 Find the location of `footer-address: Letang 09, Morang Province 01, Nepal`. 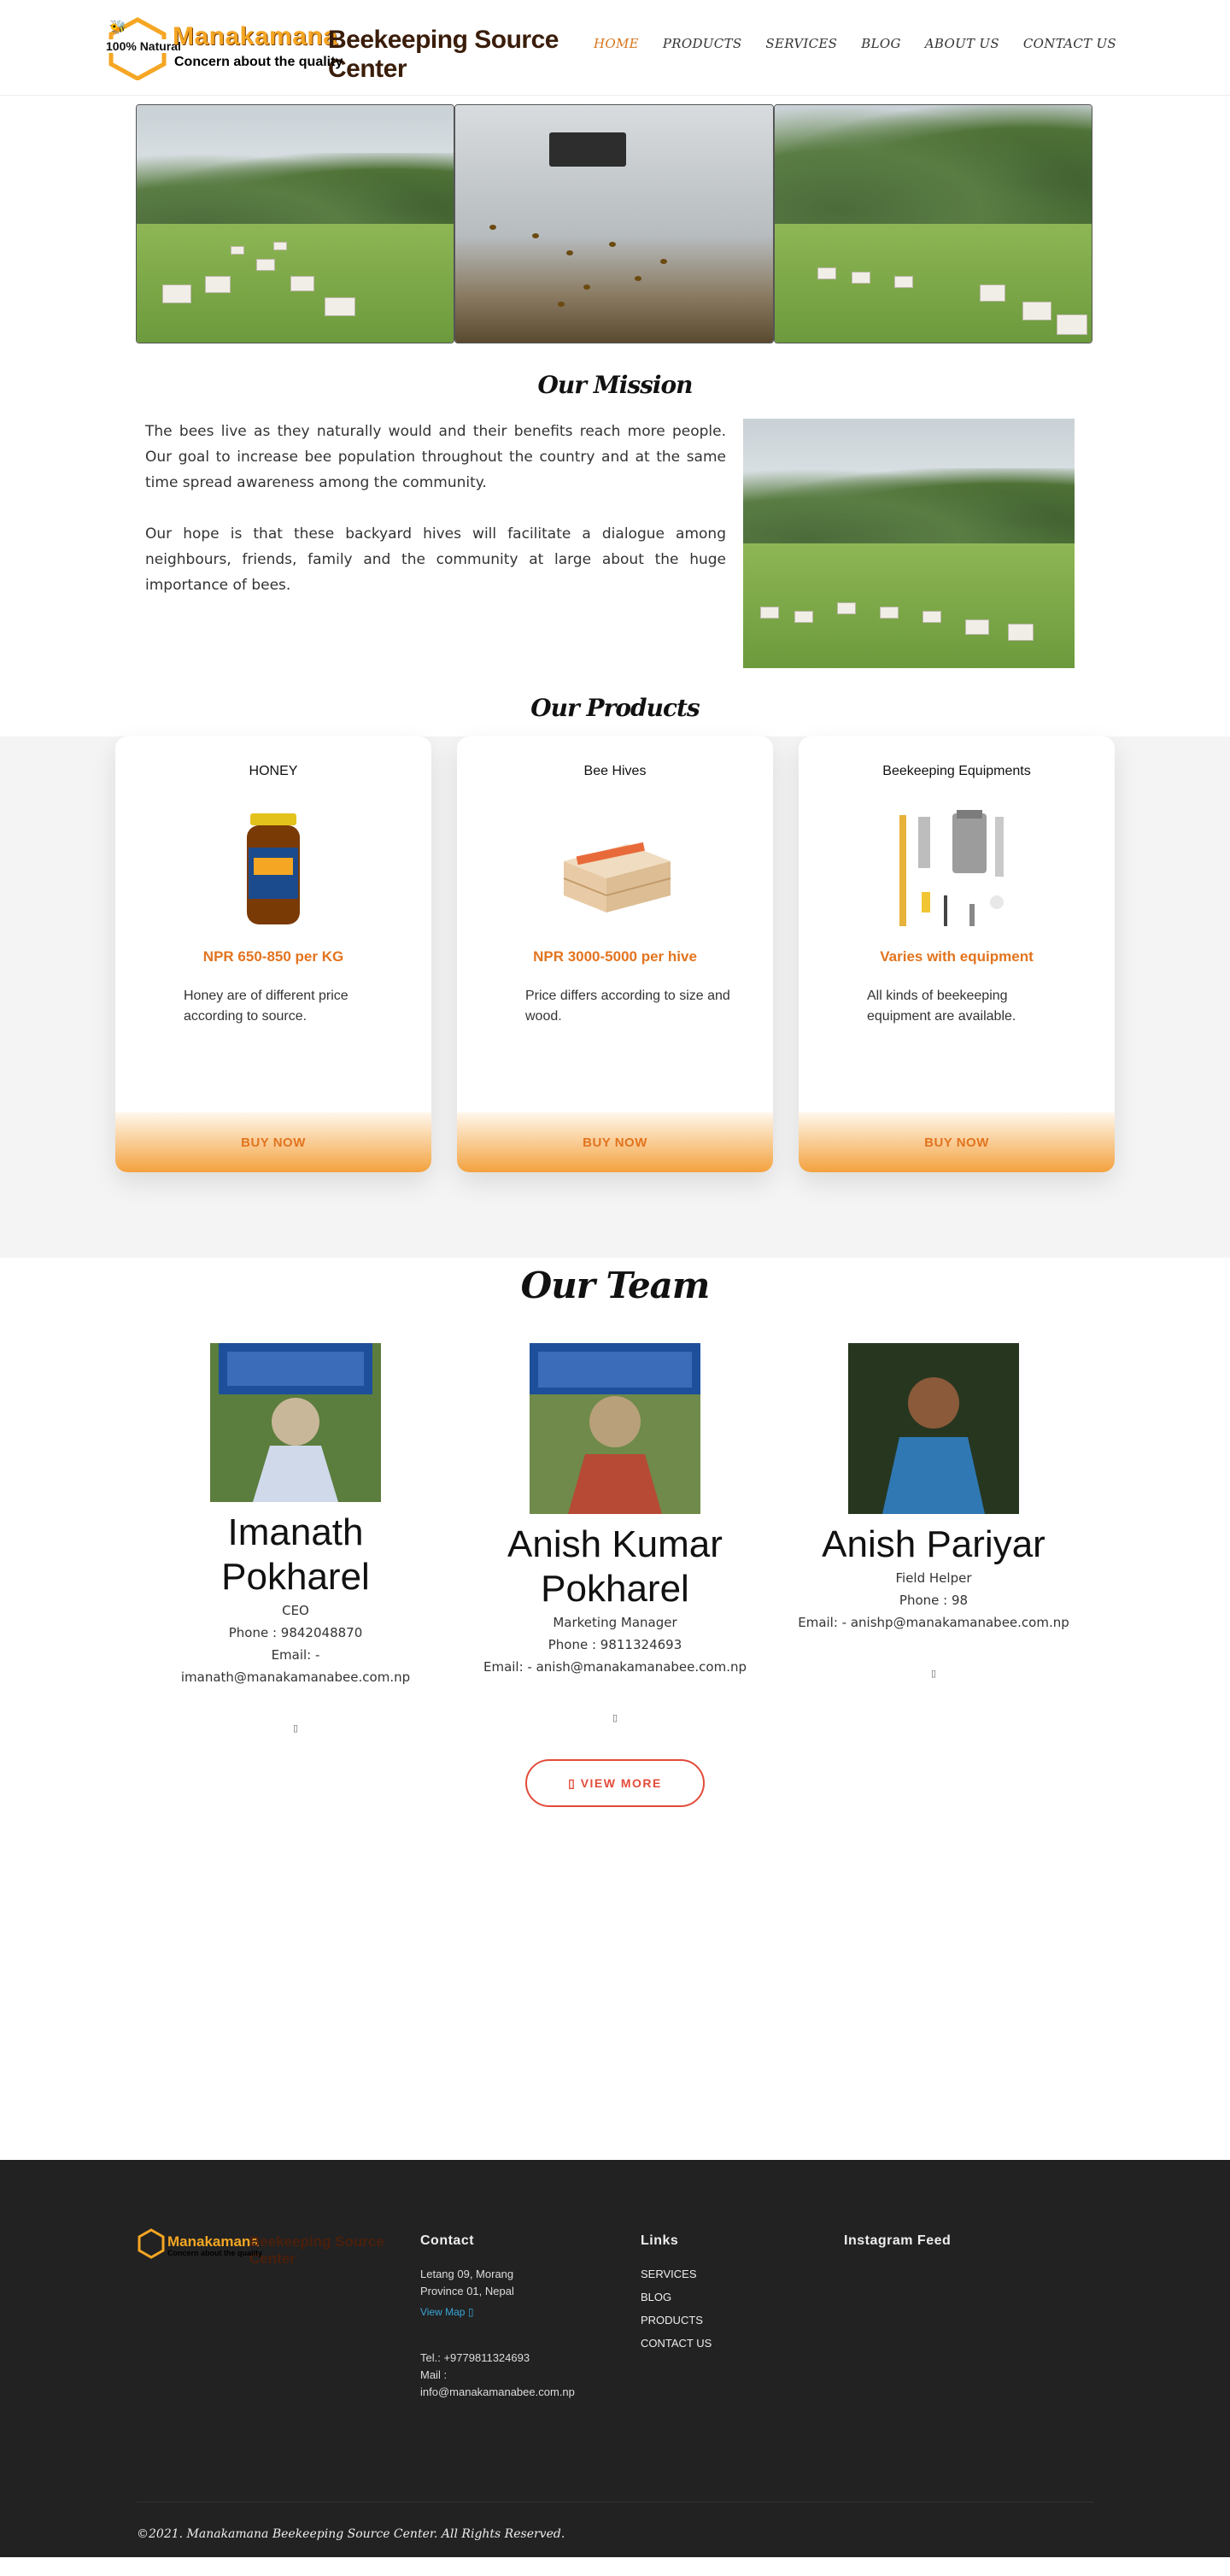

footer-address: Letang 09, Morang Province 01, Nepal is located at coordinates (467, 2282).